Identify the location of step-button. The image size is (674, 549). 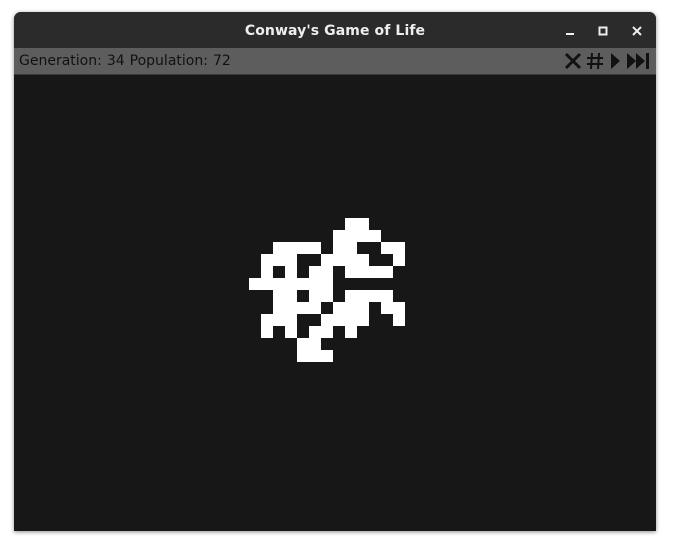
(639, 61).